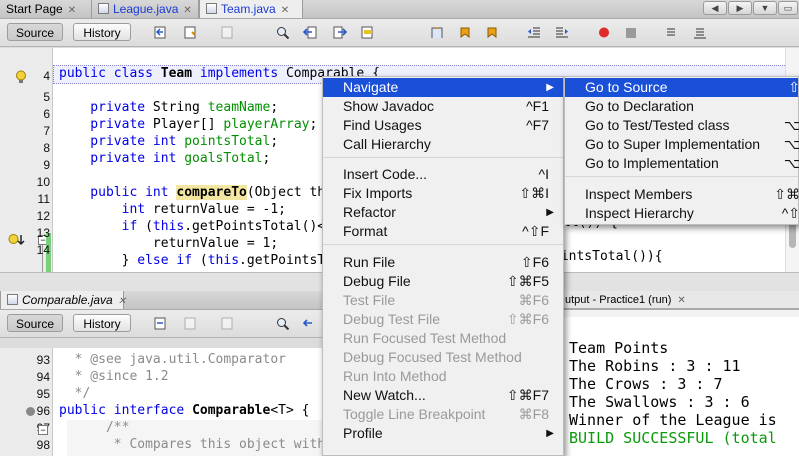 This screenshot has height=456, width=799. I want to click on comment-icon, so click(671, 32).